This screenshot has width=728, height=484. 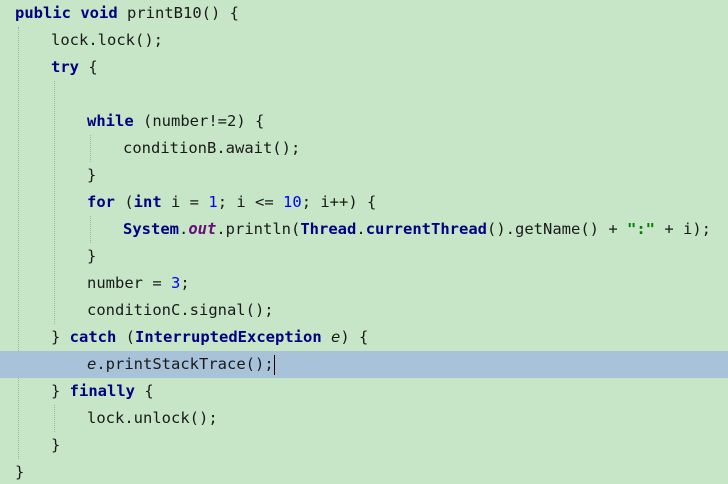 What do you see at coordinates (258, 229) in the screenshot?
I see `code-token: .println(` at bounding box center [258, 229].